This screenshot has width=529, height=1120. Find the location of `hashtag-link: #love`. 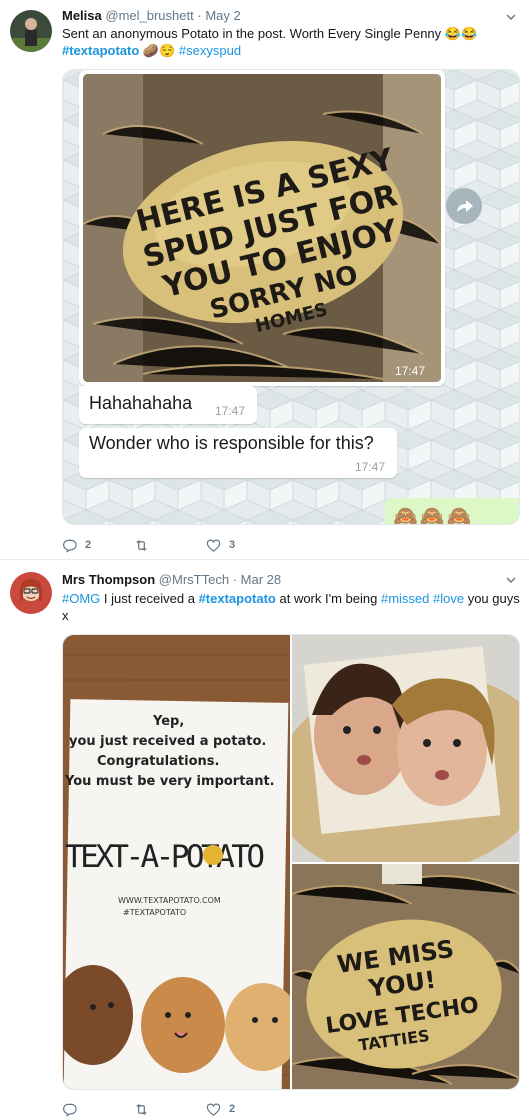

hashtag-link: #love is located at coordinates (448, 598).